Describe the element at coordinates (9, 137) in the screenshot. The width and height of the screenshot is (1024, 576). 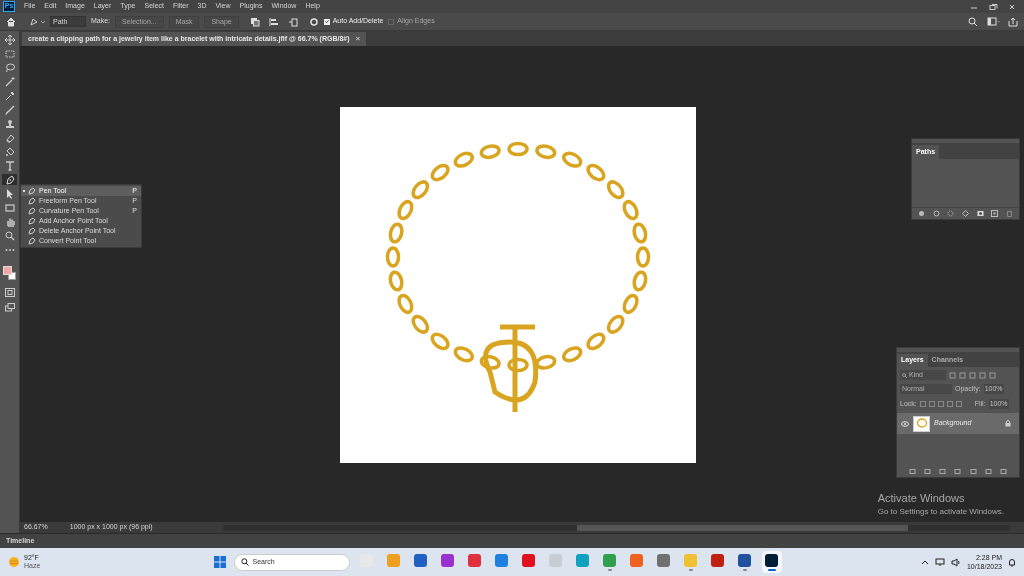
I see `eraser-icon` at that location.